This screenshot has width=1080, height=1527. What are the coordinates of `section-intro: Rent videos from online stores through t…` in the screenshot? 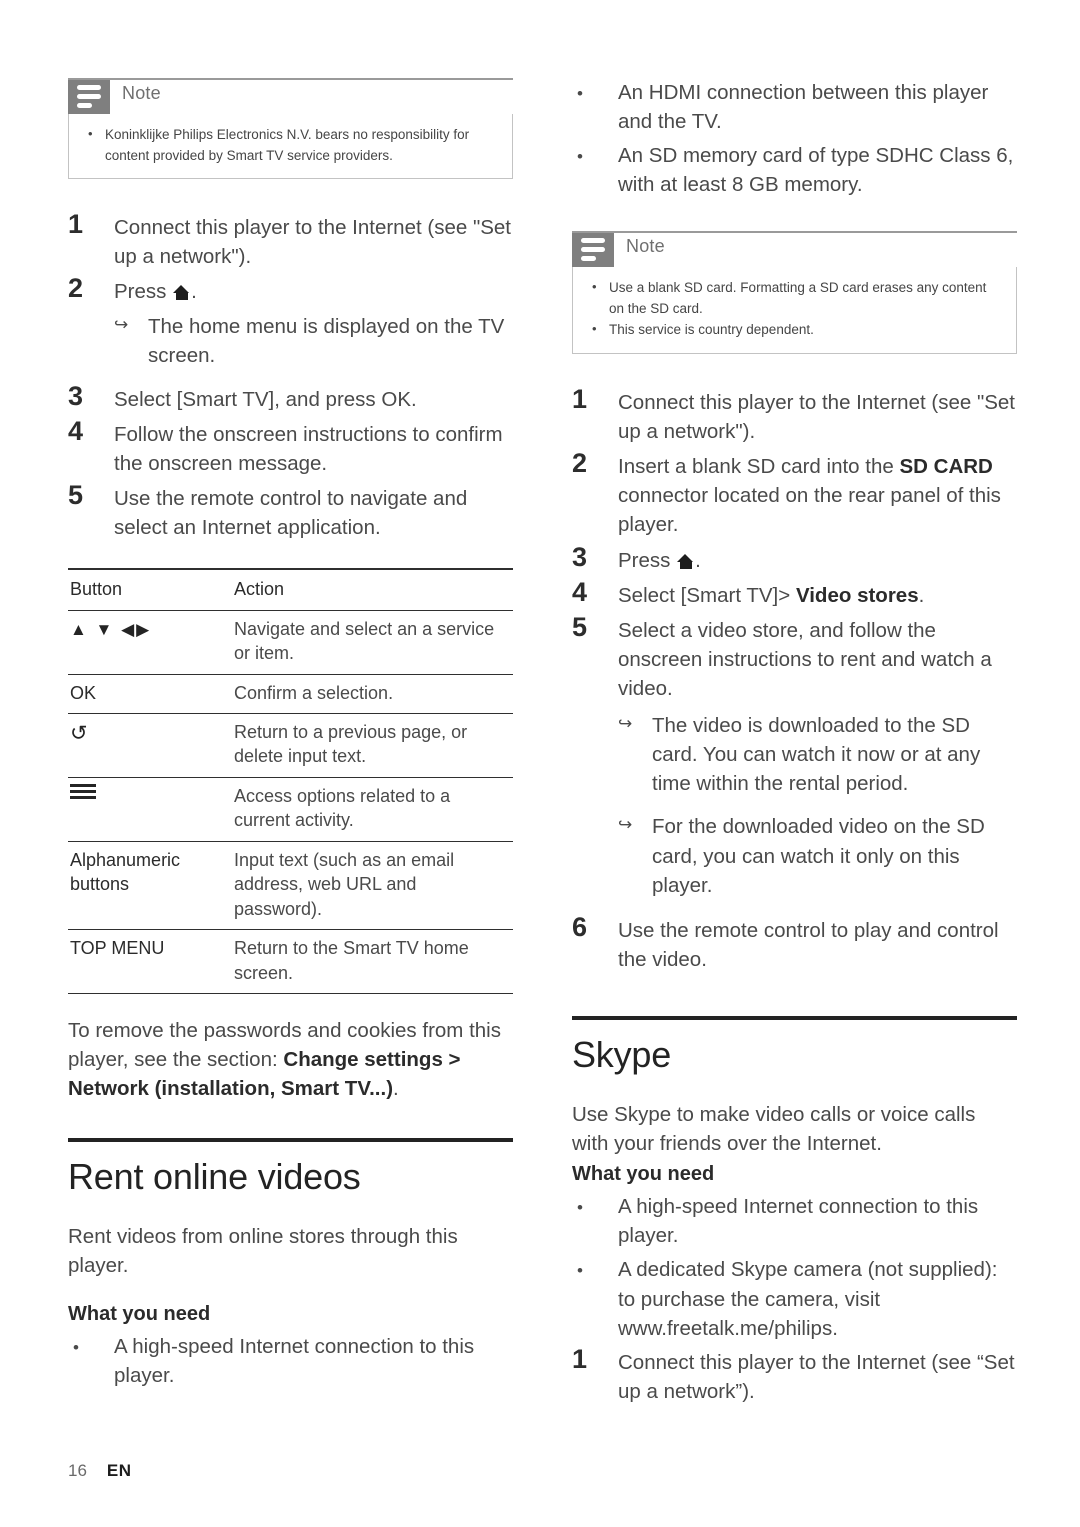 It's located at (263, 1250).